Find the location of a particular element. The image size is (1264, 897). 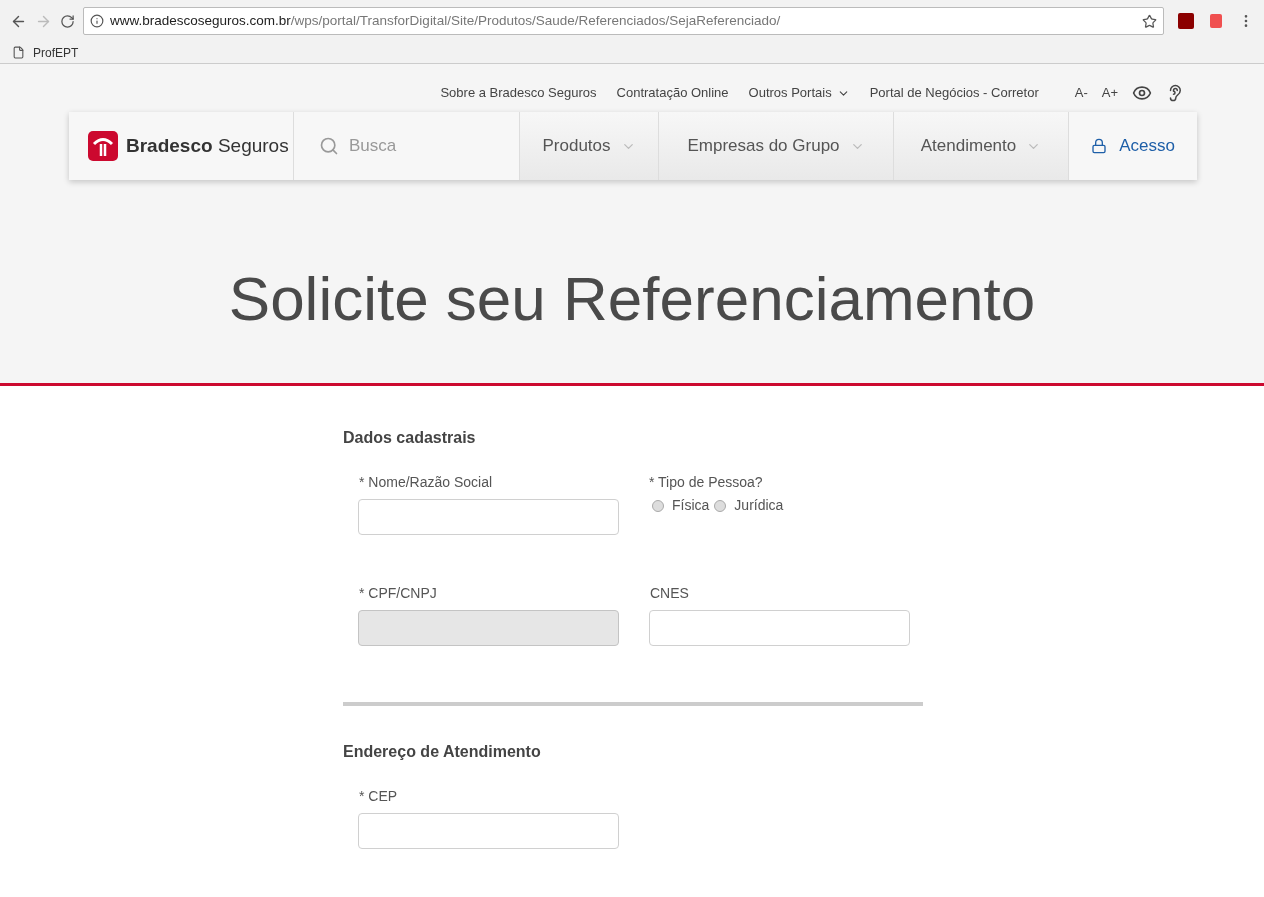

section-title: Dados cadastrais is located at coordinates (410, 438).